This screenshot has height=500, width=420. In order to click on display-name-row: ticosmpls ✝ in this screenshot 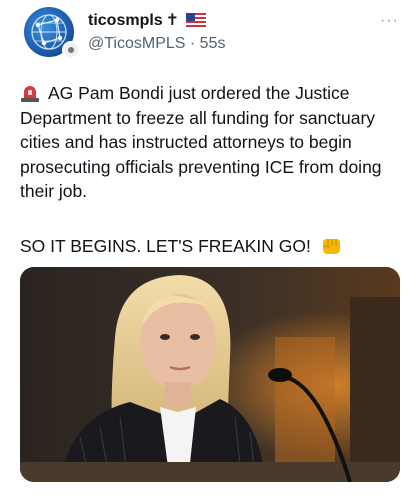, I will do `click(147, 20)`.